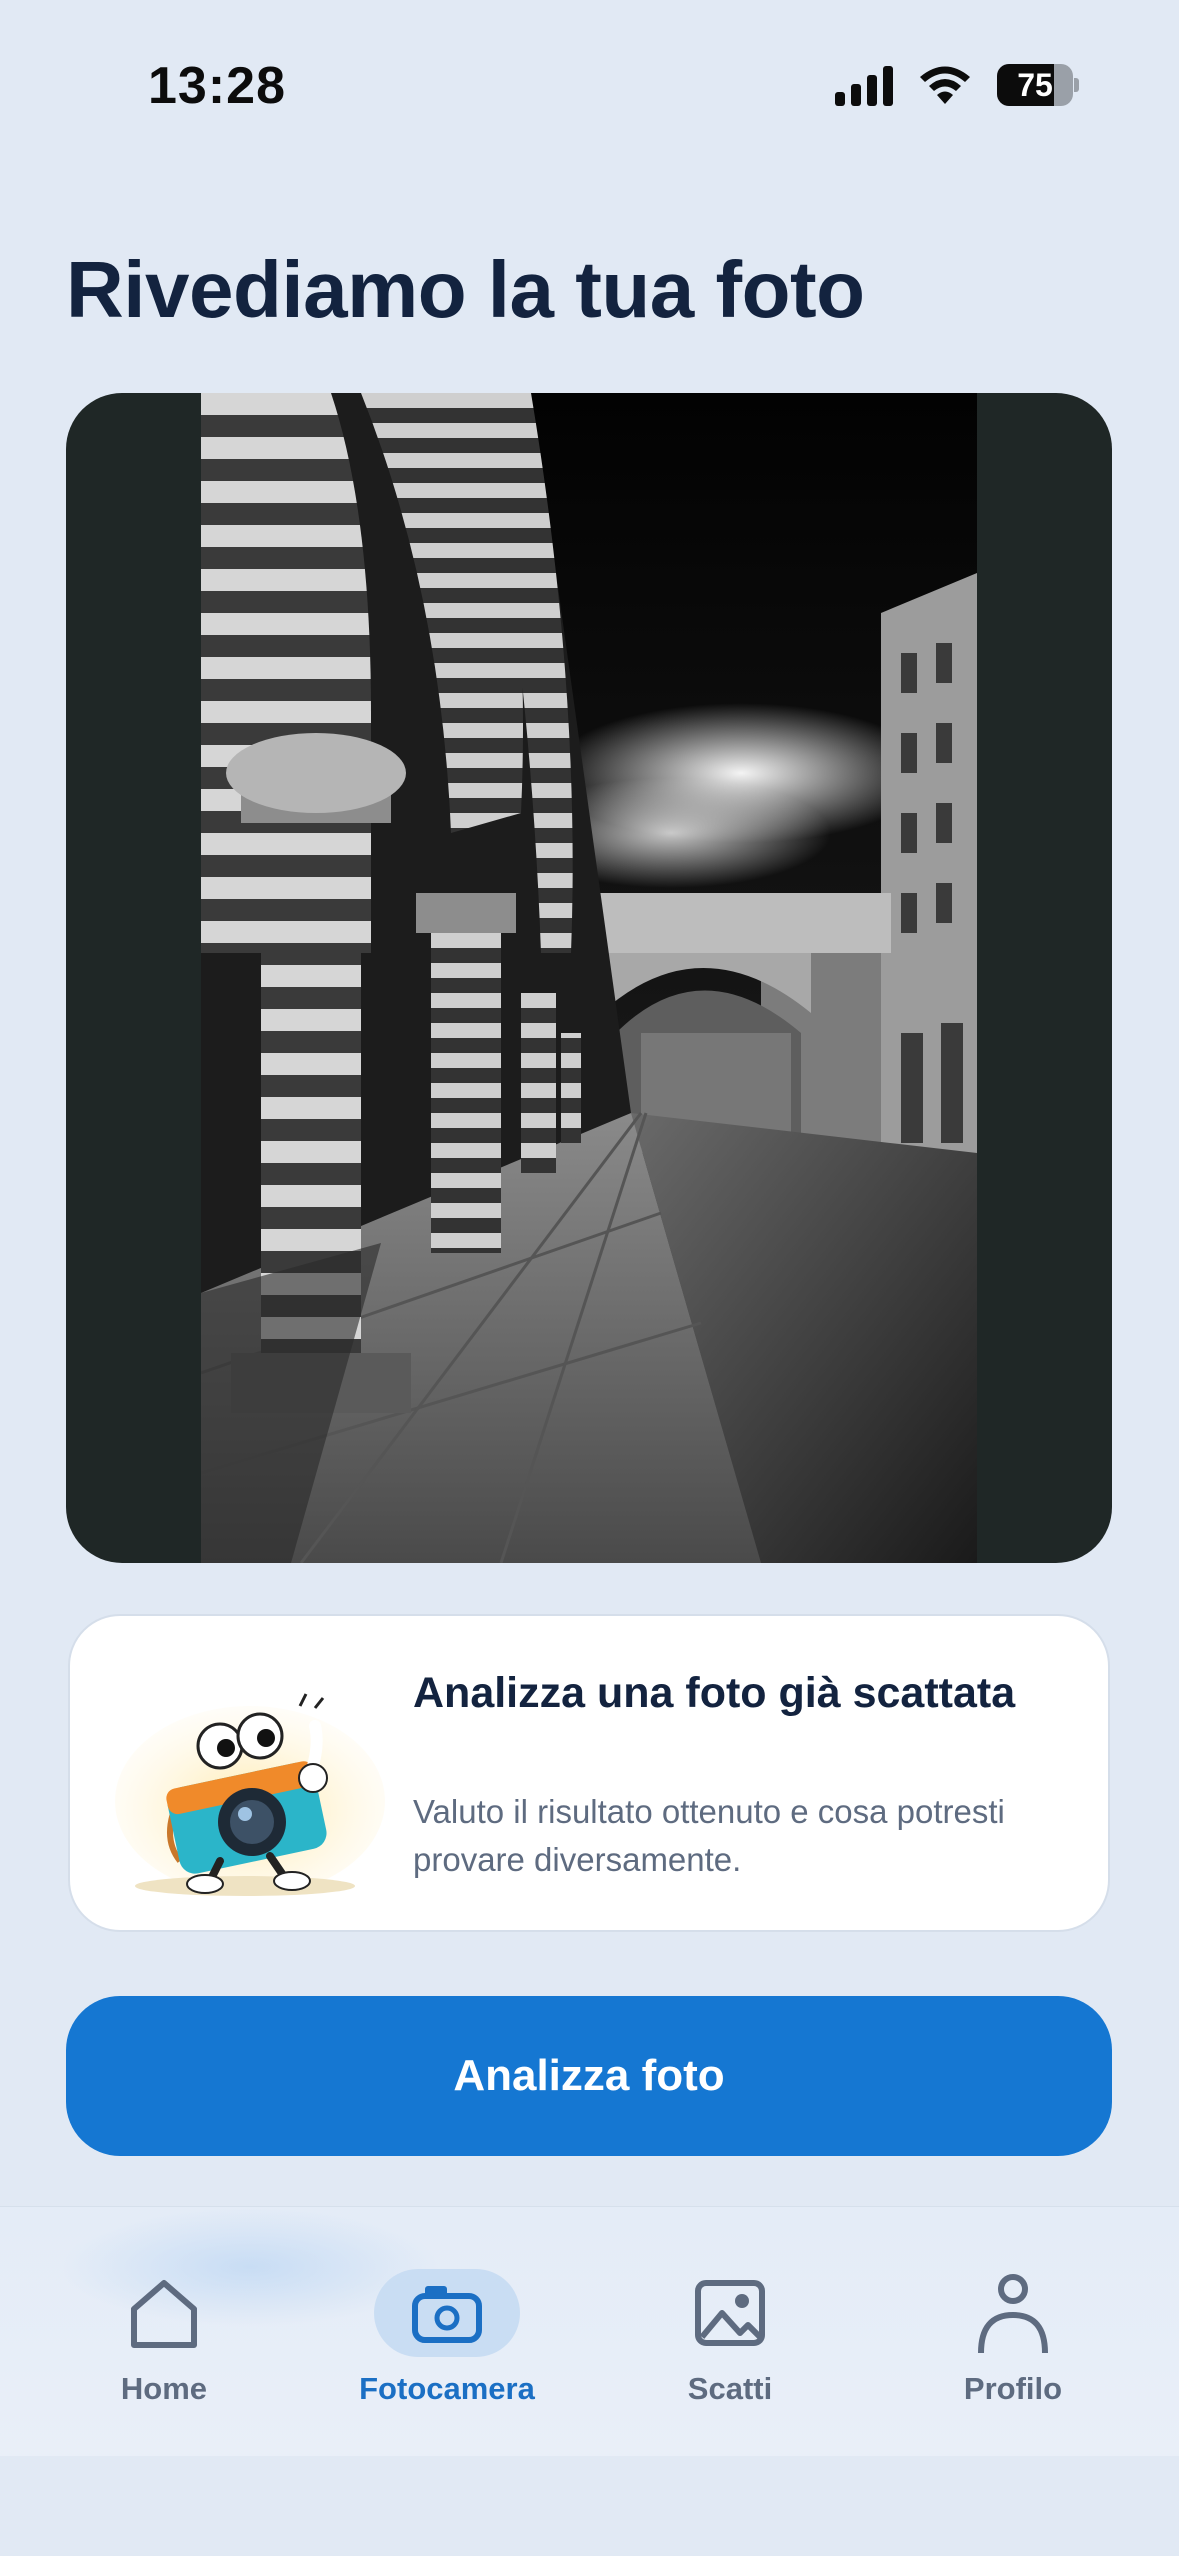 This screenshot has width=1179, height=2556. What do you see at coordinates (589, 2331) in the screenshot?
I see `tab-bar: Home Fotocamera Scatti Profilo` at bounding box center [589, 2331].